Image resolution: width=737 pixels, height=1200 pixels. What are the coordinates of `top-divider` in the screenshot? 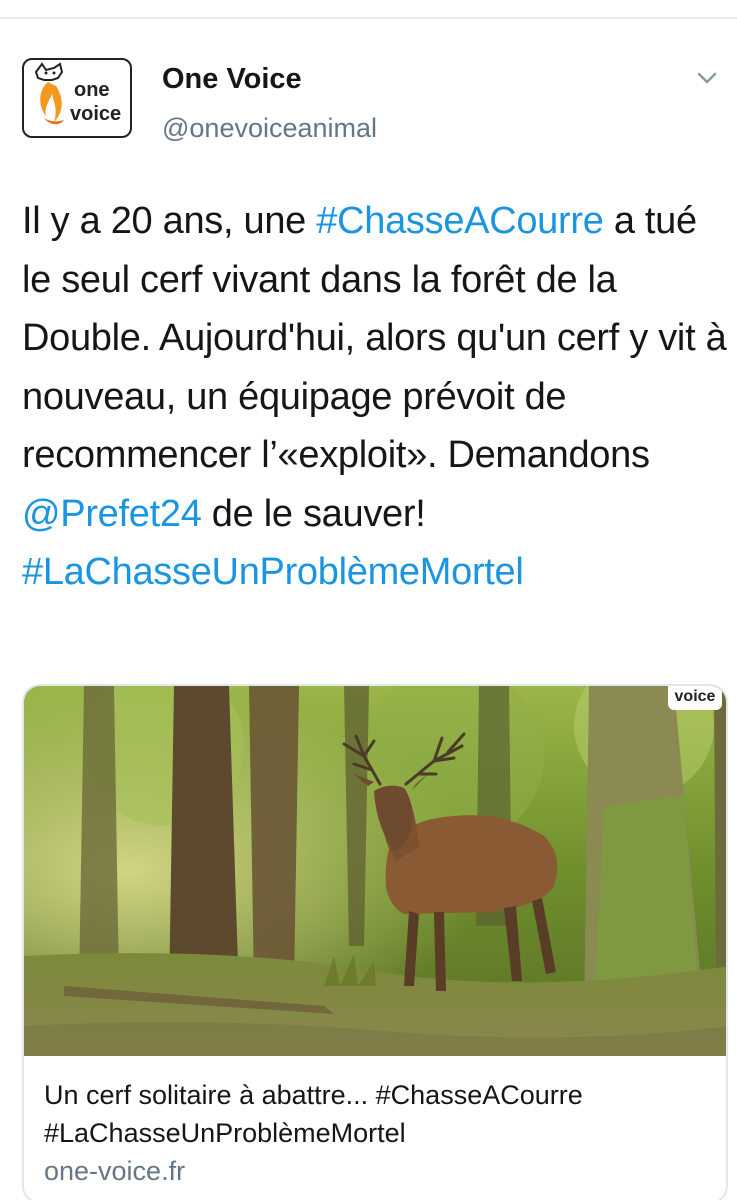 It's located at (368, 18).